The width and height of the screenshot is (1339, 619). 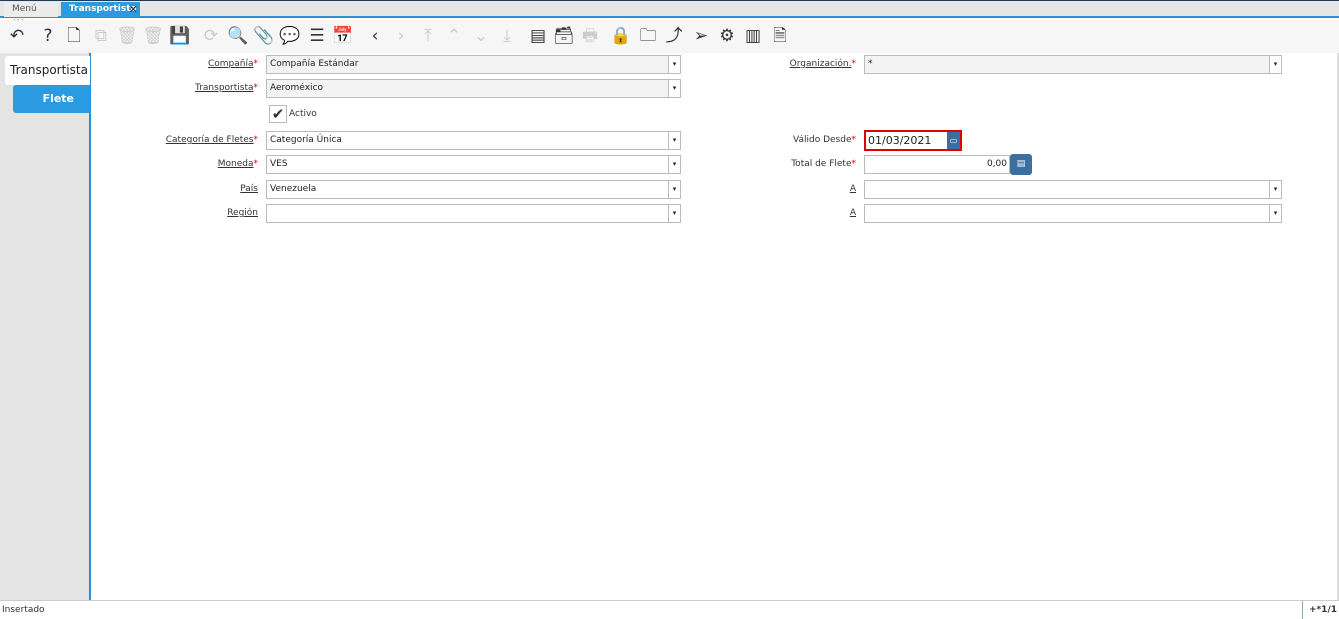 What do you see at coordinates (913, 140) in the screenshot?
I see `valido-desde-field: 01/03/2021 ▭` at bounding box center [913, 140].